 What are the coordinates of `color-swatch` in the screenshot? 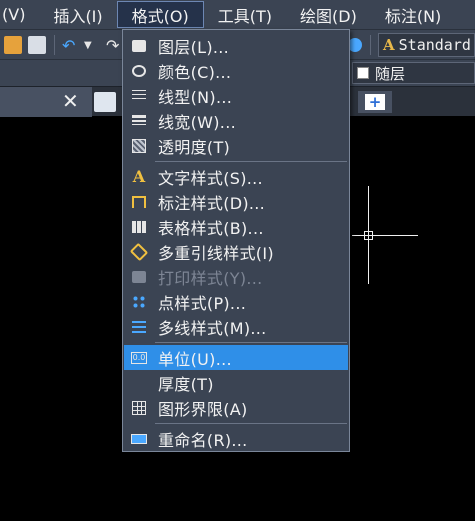 It's located at (363, 73).